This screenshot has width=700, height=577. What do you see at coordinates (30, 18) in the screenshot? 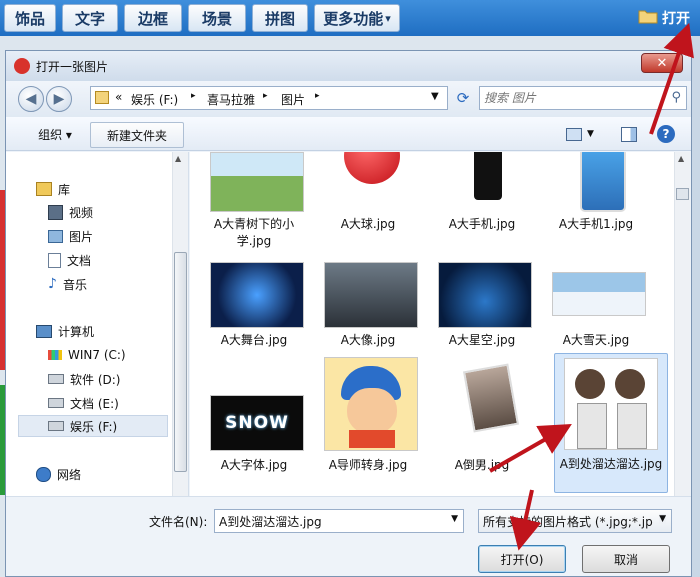
I see `tab-accessories: 饰品` at bounding box center [30, 18].